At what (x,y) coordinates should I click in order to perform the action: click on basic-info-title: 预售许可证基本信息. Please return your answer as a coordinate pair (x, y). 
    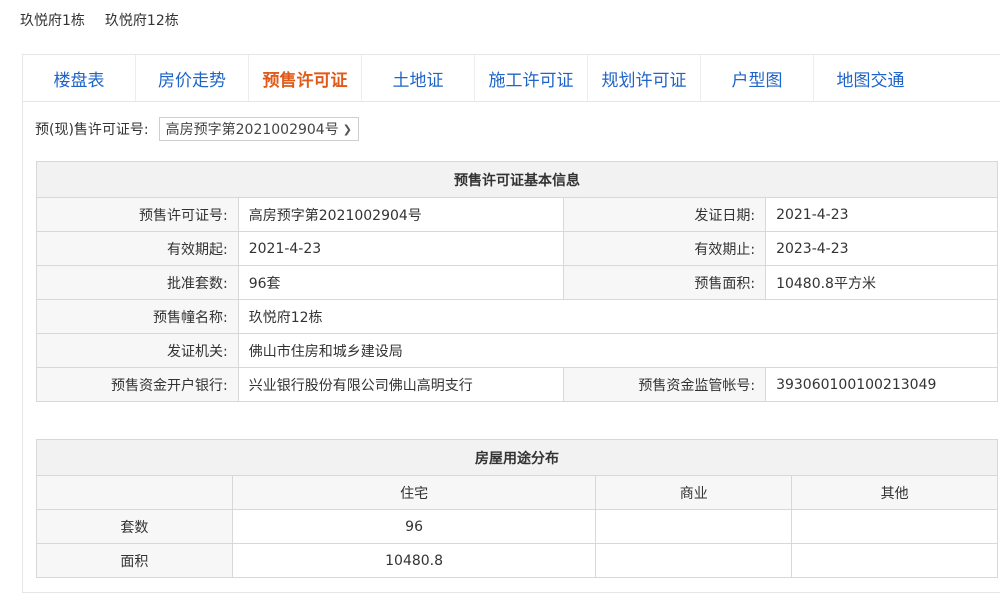
    Looking at the image, I should click on (517, 179).